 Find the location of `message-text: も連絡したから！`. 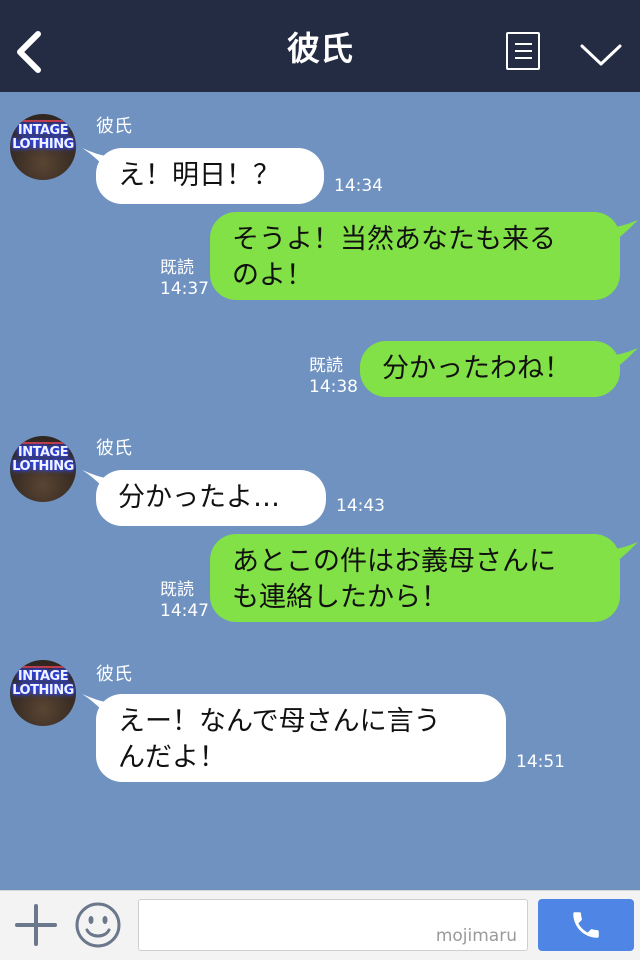

message-text: も連絡したから！ is located at coordinates (340, 597).